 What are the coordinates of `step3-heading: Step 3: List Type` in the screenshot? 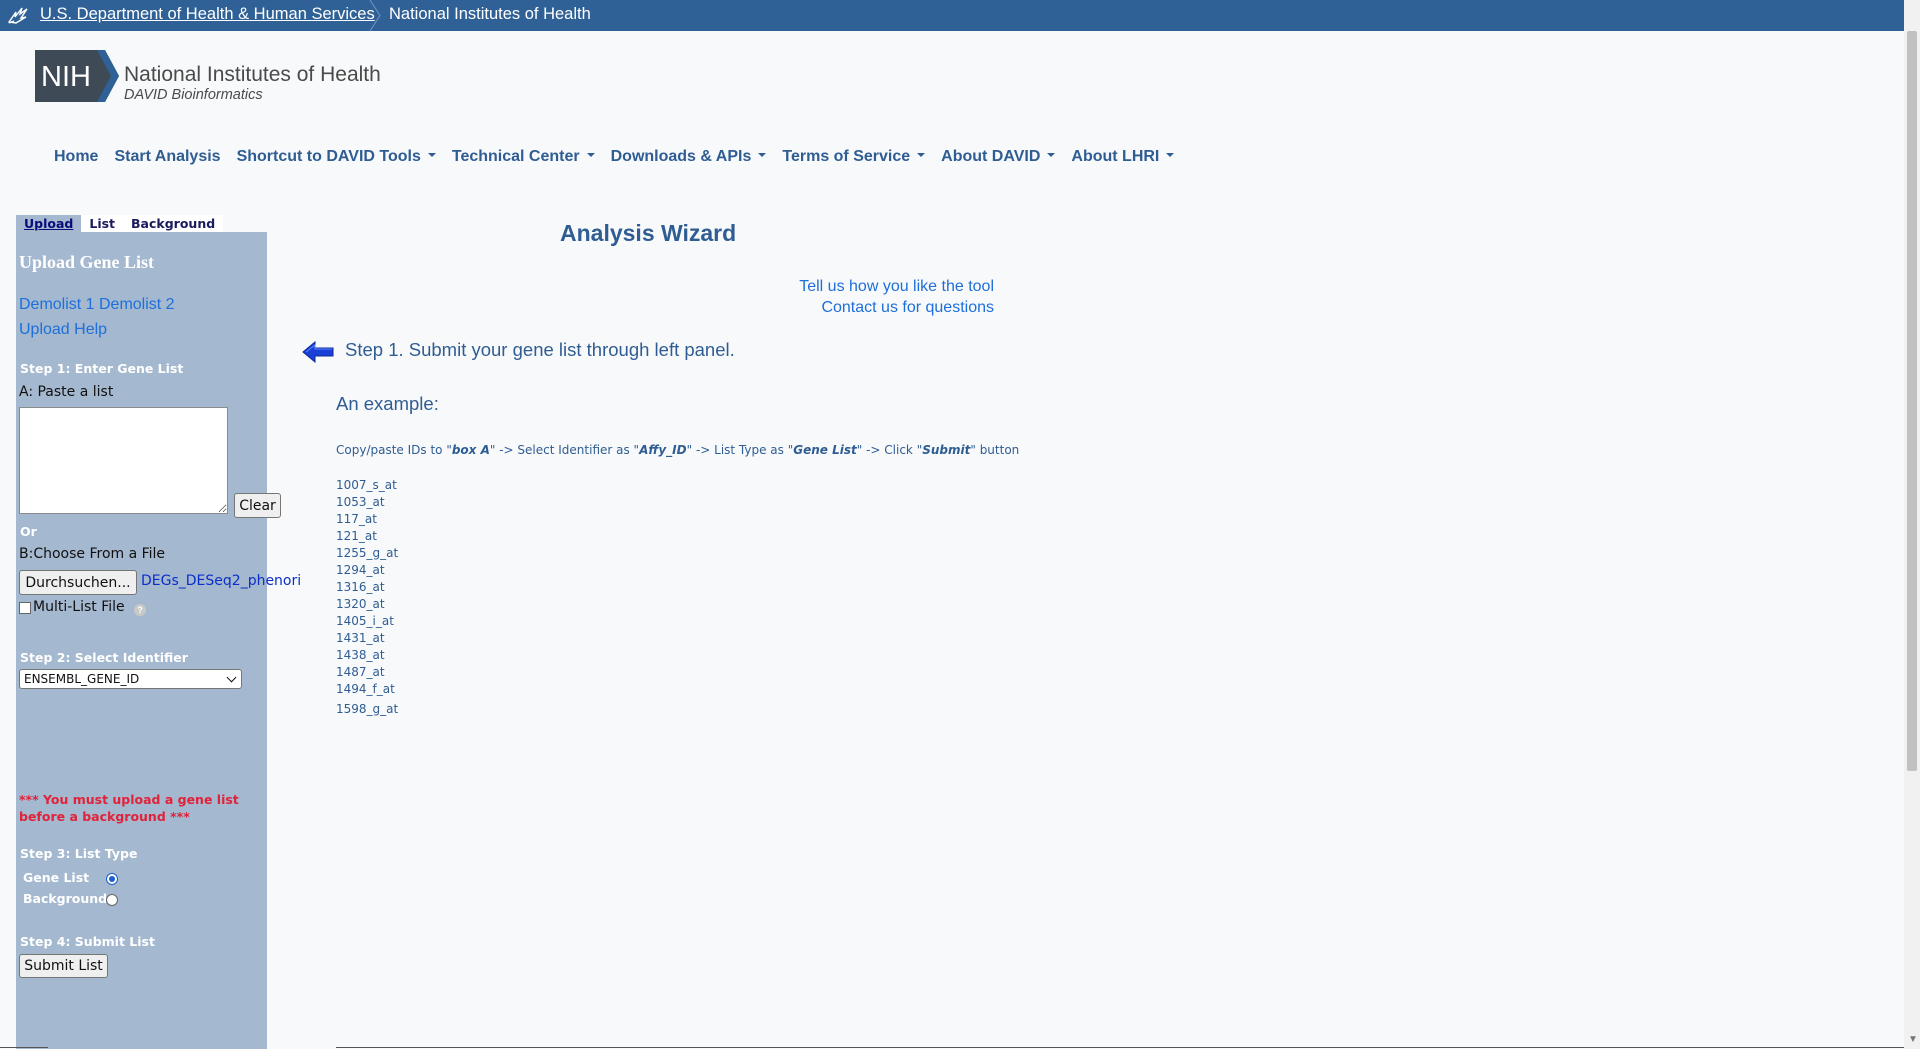 It's located at (79, 853).